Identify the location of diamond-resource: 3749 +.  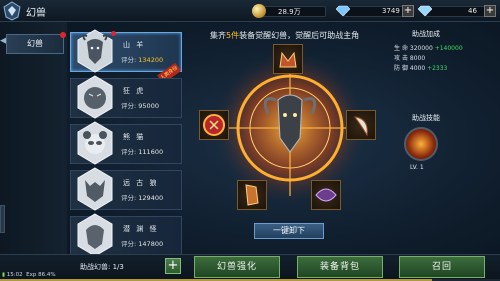
(376, 11).